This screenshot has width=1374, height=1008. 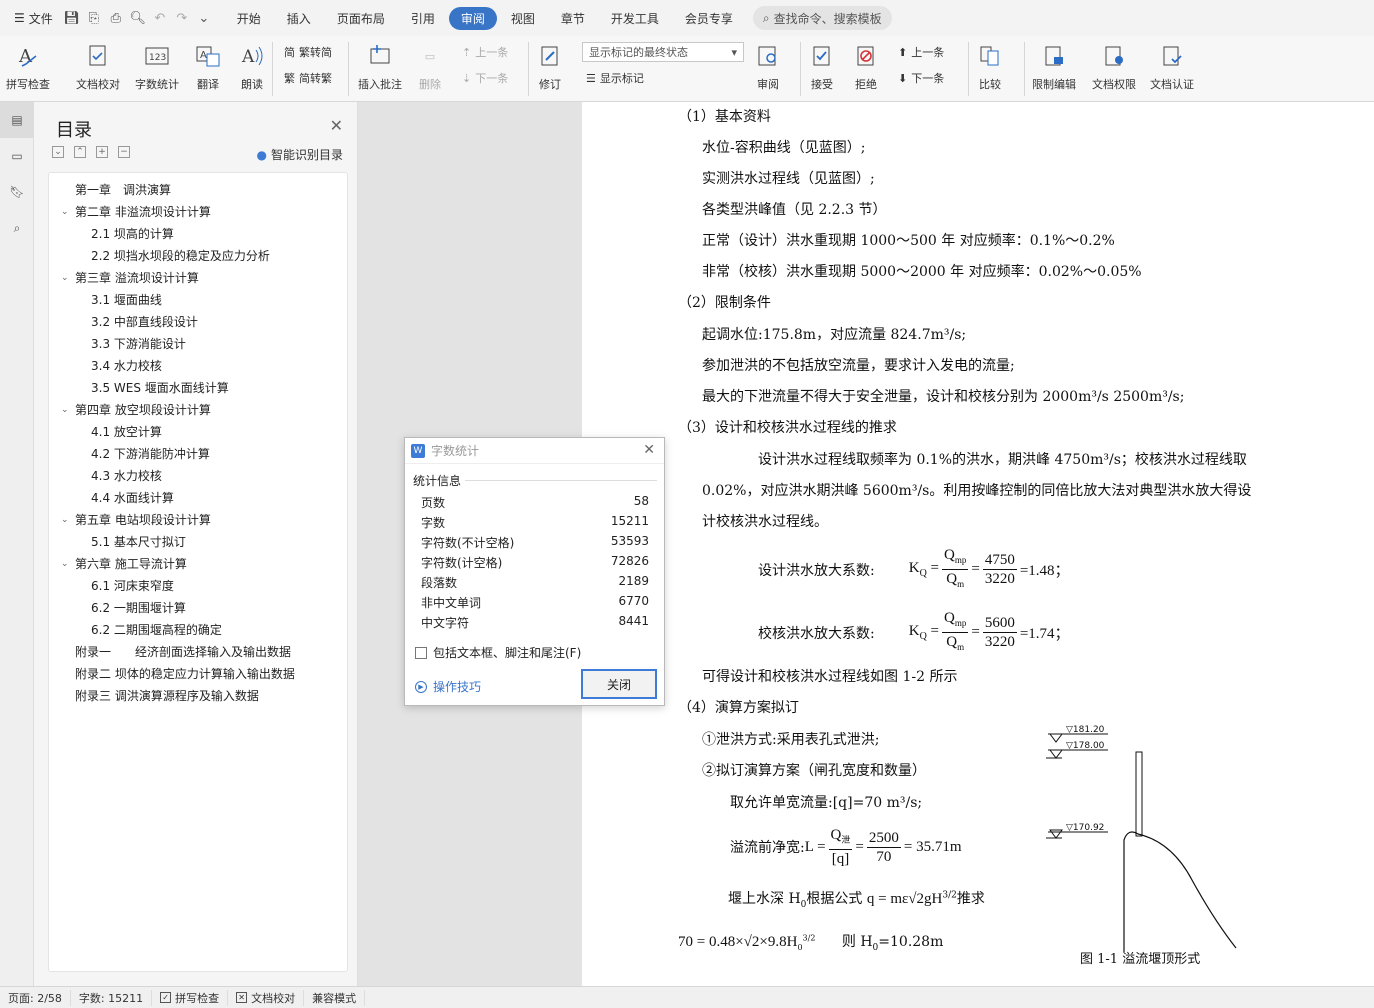 What do you see at coordinates (308, 78) in the screenshot?
I see `simp-to-trad-button: 繁 简转繁` at bounding box center [308, 78].